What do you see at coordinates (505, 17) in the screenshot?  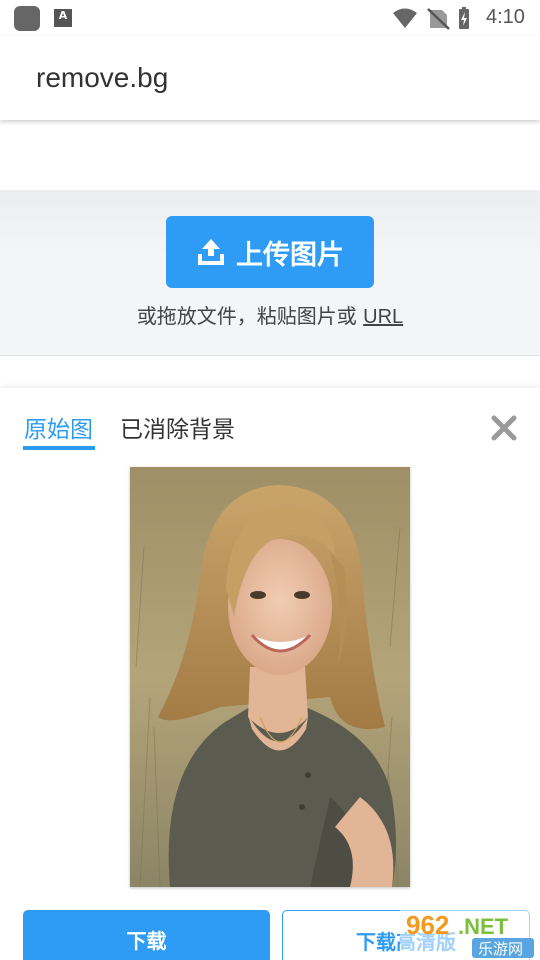 I see `clock-time: 4:10` at bounding box center [505, 17].